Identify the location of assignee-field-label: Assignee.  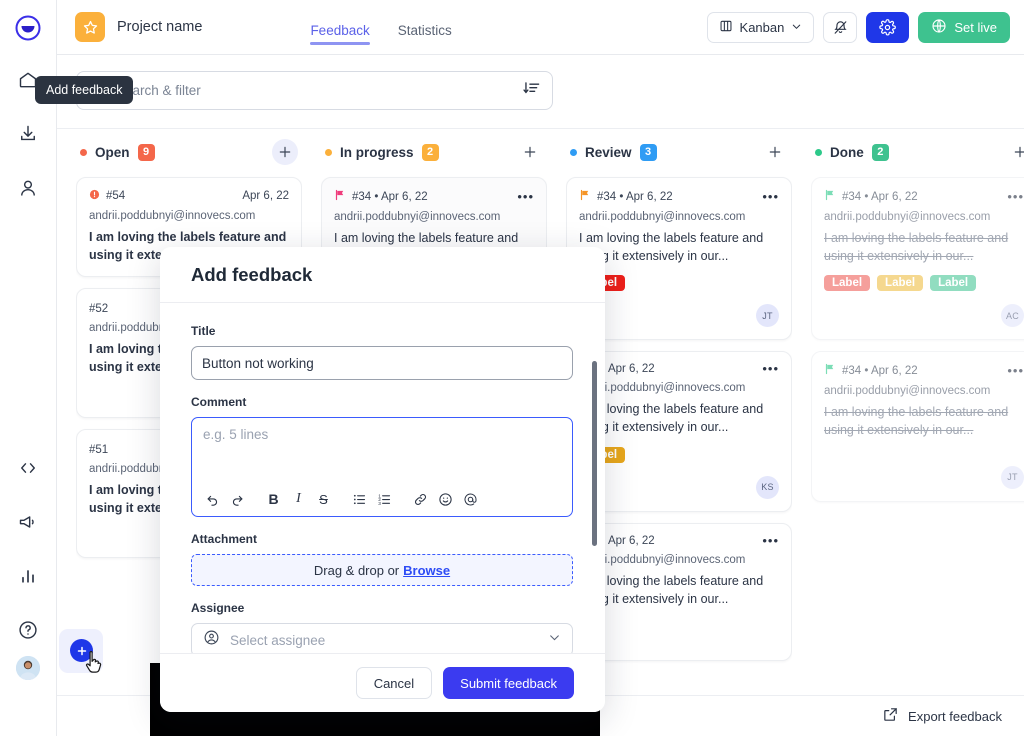
(218, 608).